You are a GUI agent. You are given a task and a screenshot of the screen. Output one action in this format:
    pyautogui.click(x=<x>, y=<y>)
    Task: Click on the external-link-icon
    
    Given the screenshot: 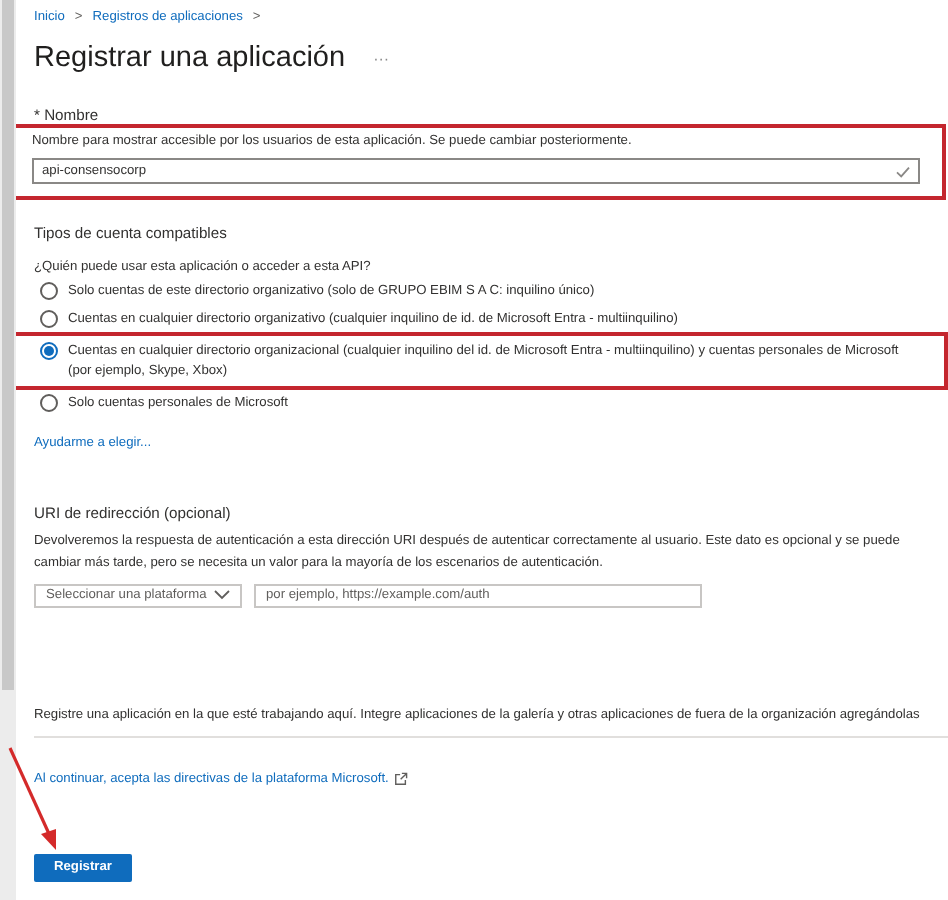 What is the action you would take?
    pyautogui.click(x=401, y=778)
    